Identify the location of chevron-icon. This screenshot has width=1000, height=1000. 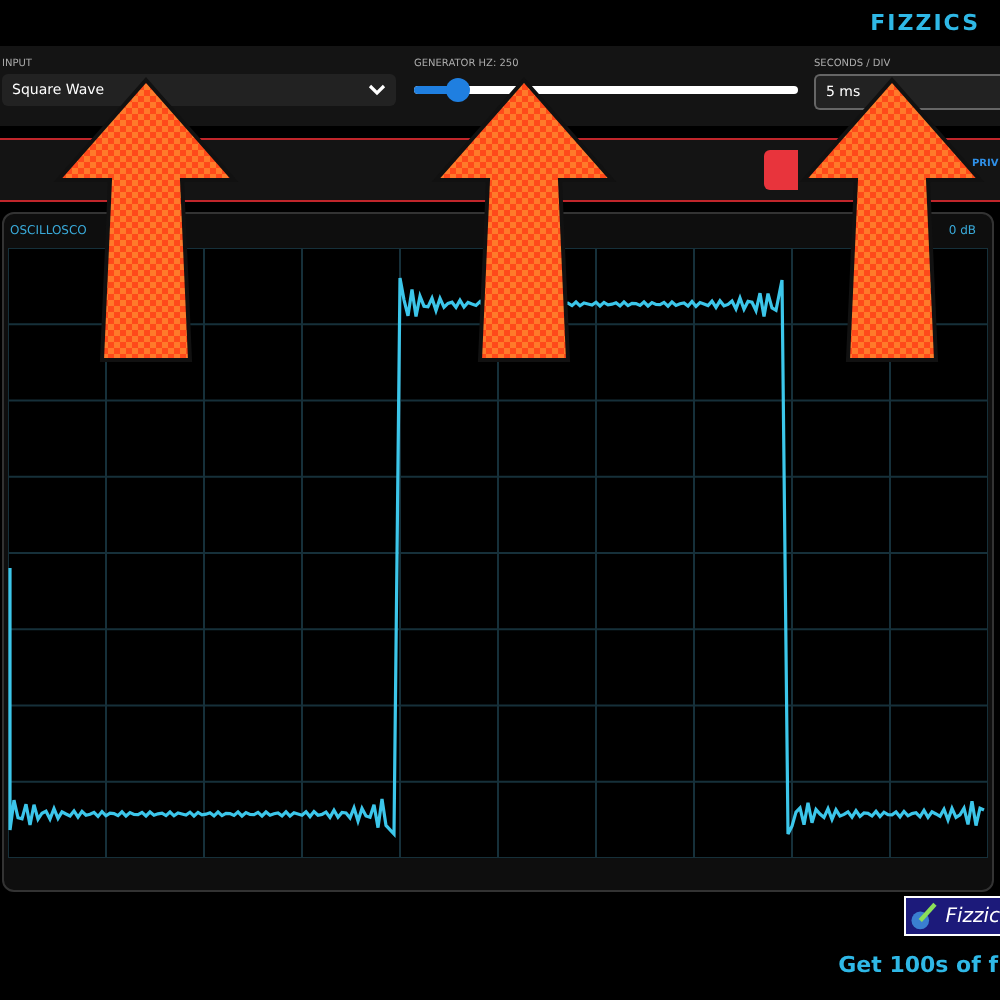
(377, 90).